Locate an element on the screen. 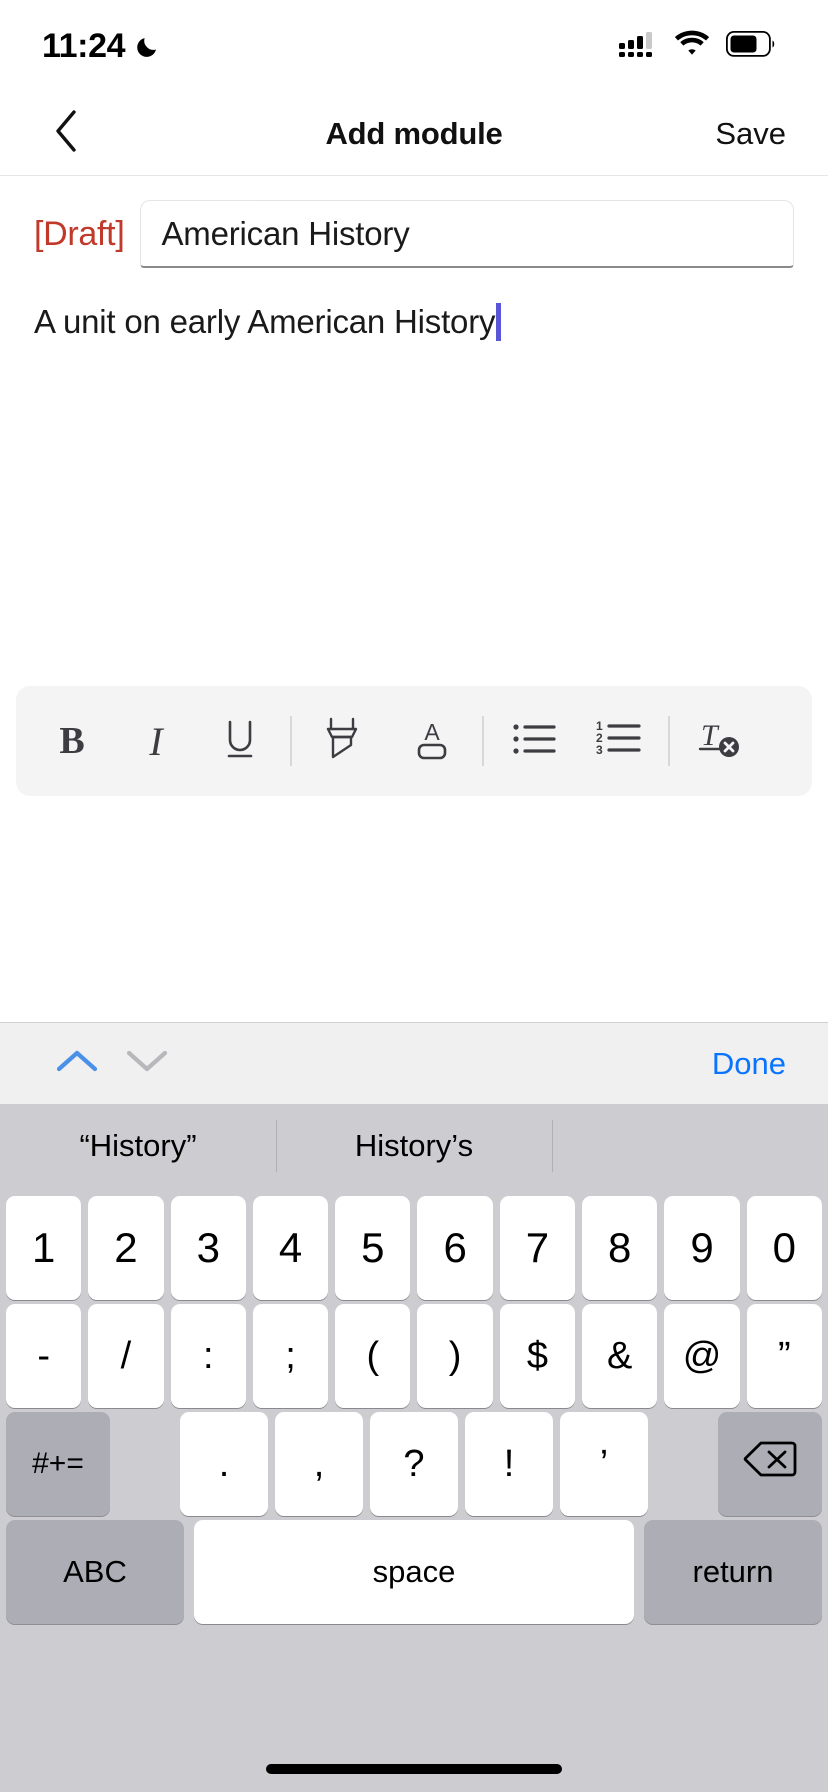  bulleted-list-icon is located at coordinates (534, 741).